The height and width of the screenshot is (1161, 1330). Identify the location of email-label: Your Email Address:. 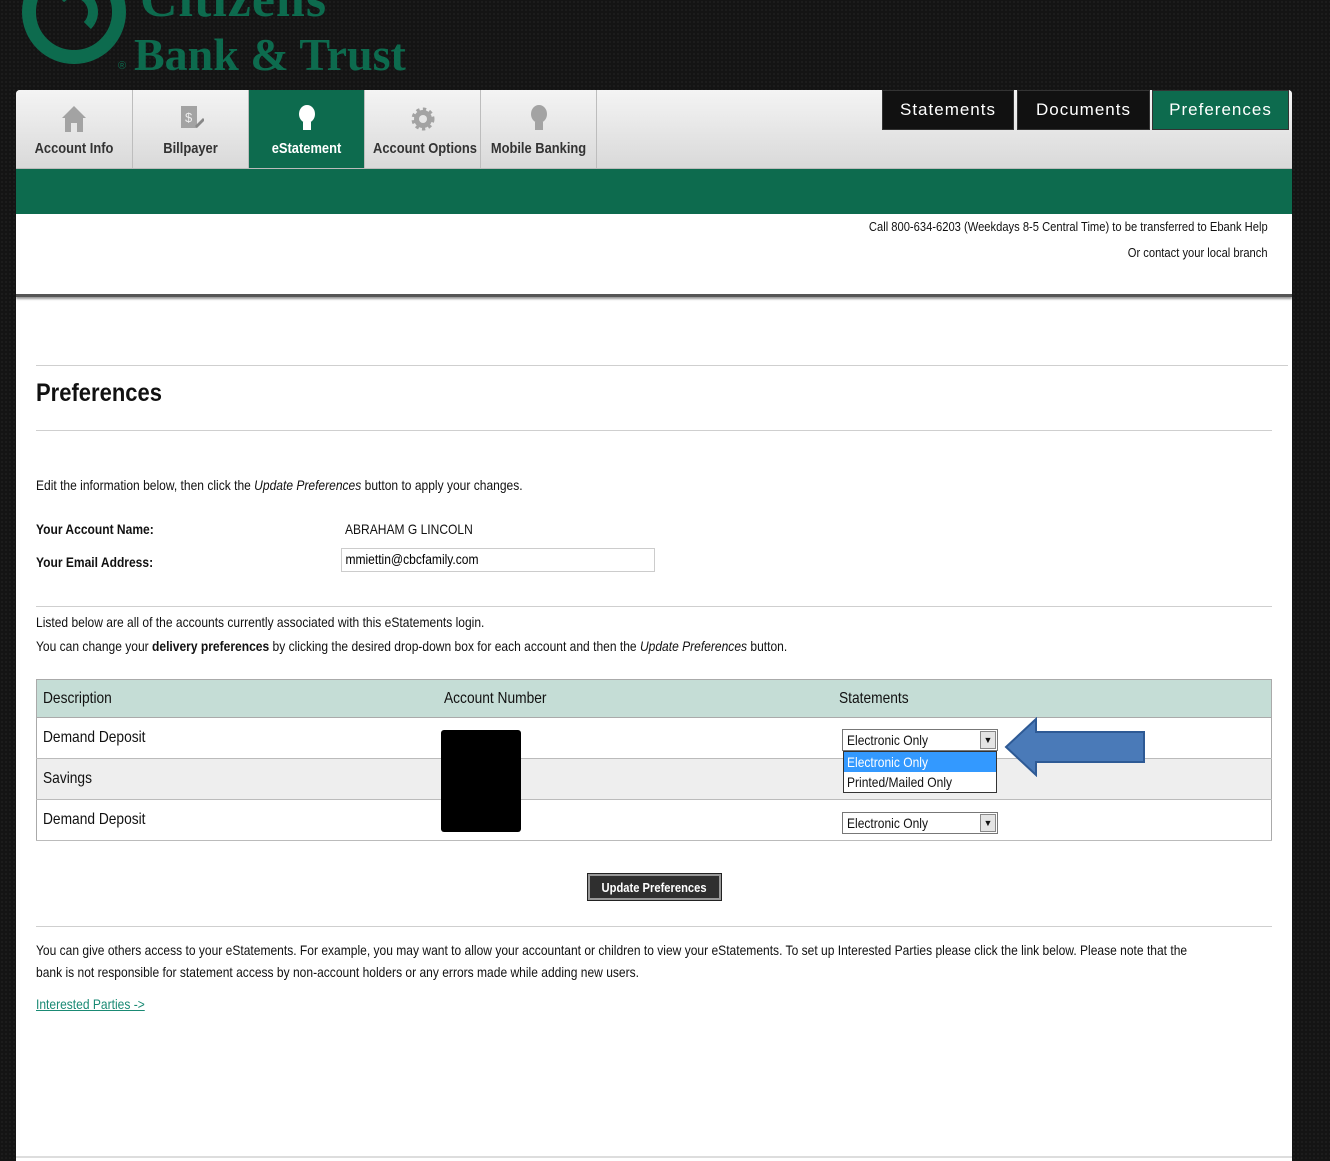
(95, 562).